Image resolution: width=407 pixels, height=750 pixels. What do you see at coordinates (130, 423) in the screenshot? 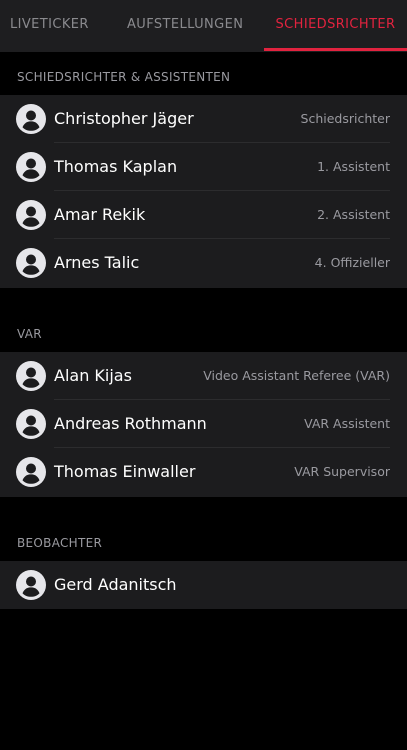
I see `person-name: Andreas Rothmann` at bounding box center [130, 423].